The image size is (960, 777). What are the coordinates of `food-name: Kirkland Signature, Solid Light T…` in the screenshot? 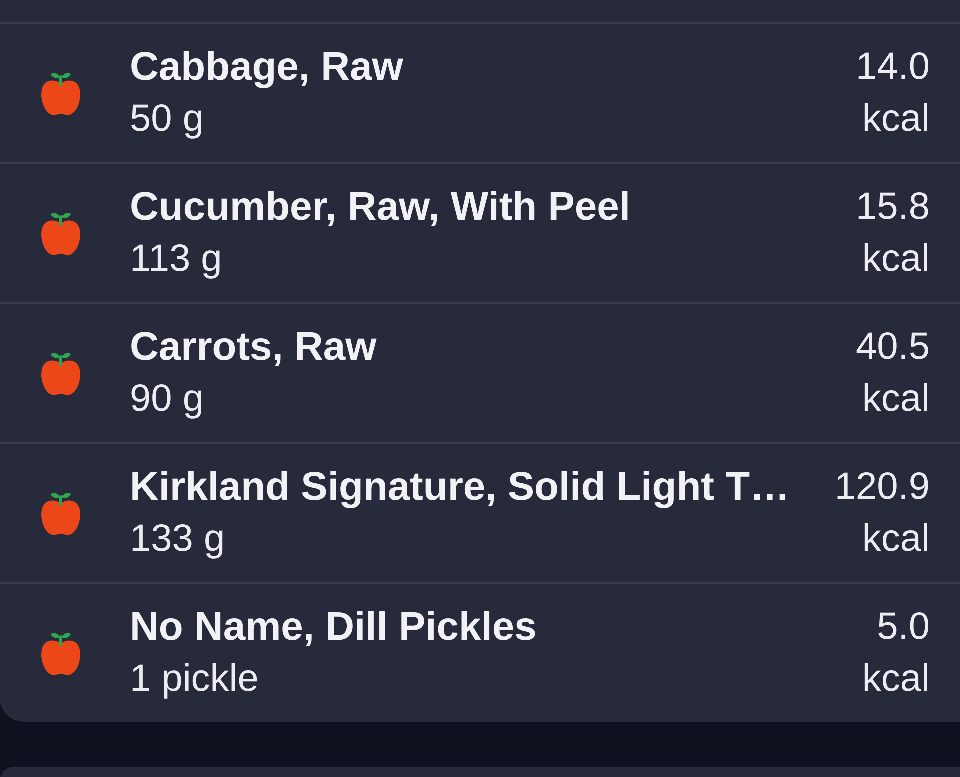 It's located at (460, 487).